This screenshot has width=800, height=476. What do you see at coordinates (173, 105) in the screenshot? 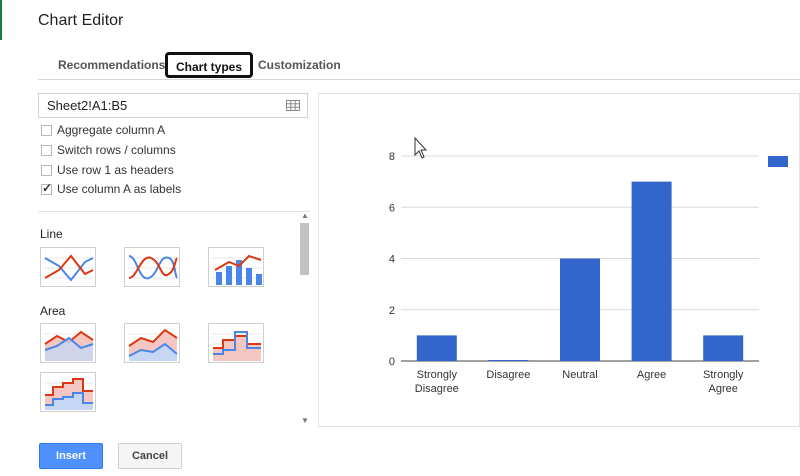
I see `data-range-input: Sheet2!A1:B5` at bounding box center [173, 105].